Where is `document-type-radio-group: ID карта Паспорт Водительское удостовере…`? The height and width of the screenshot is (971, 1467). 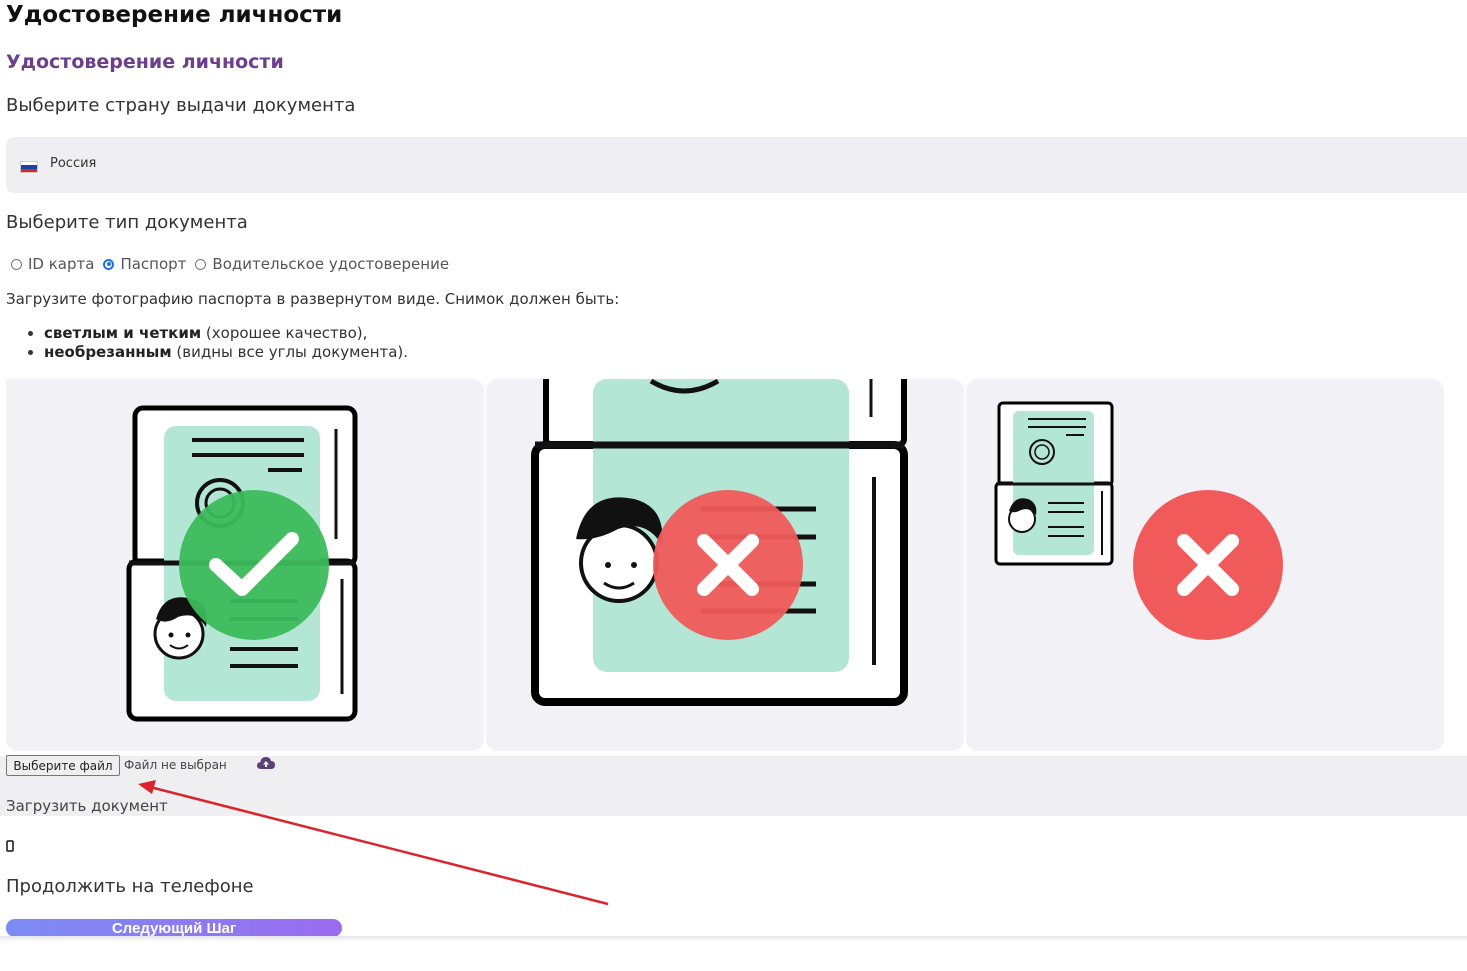 document-type-radio-group: ID карта Паспорт Водительское удостовере… is located at coordinates (229, 264).